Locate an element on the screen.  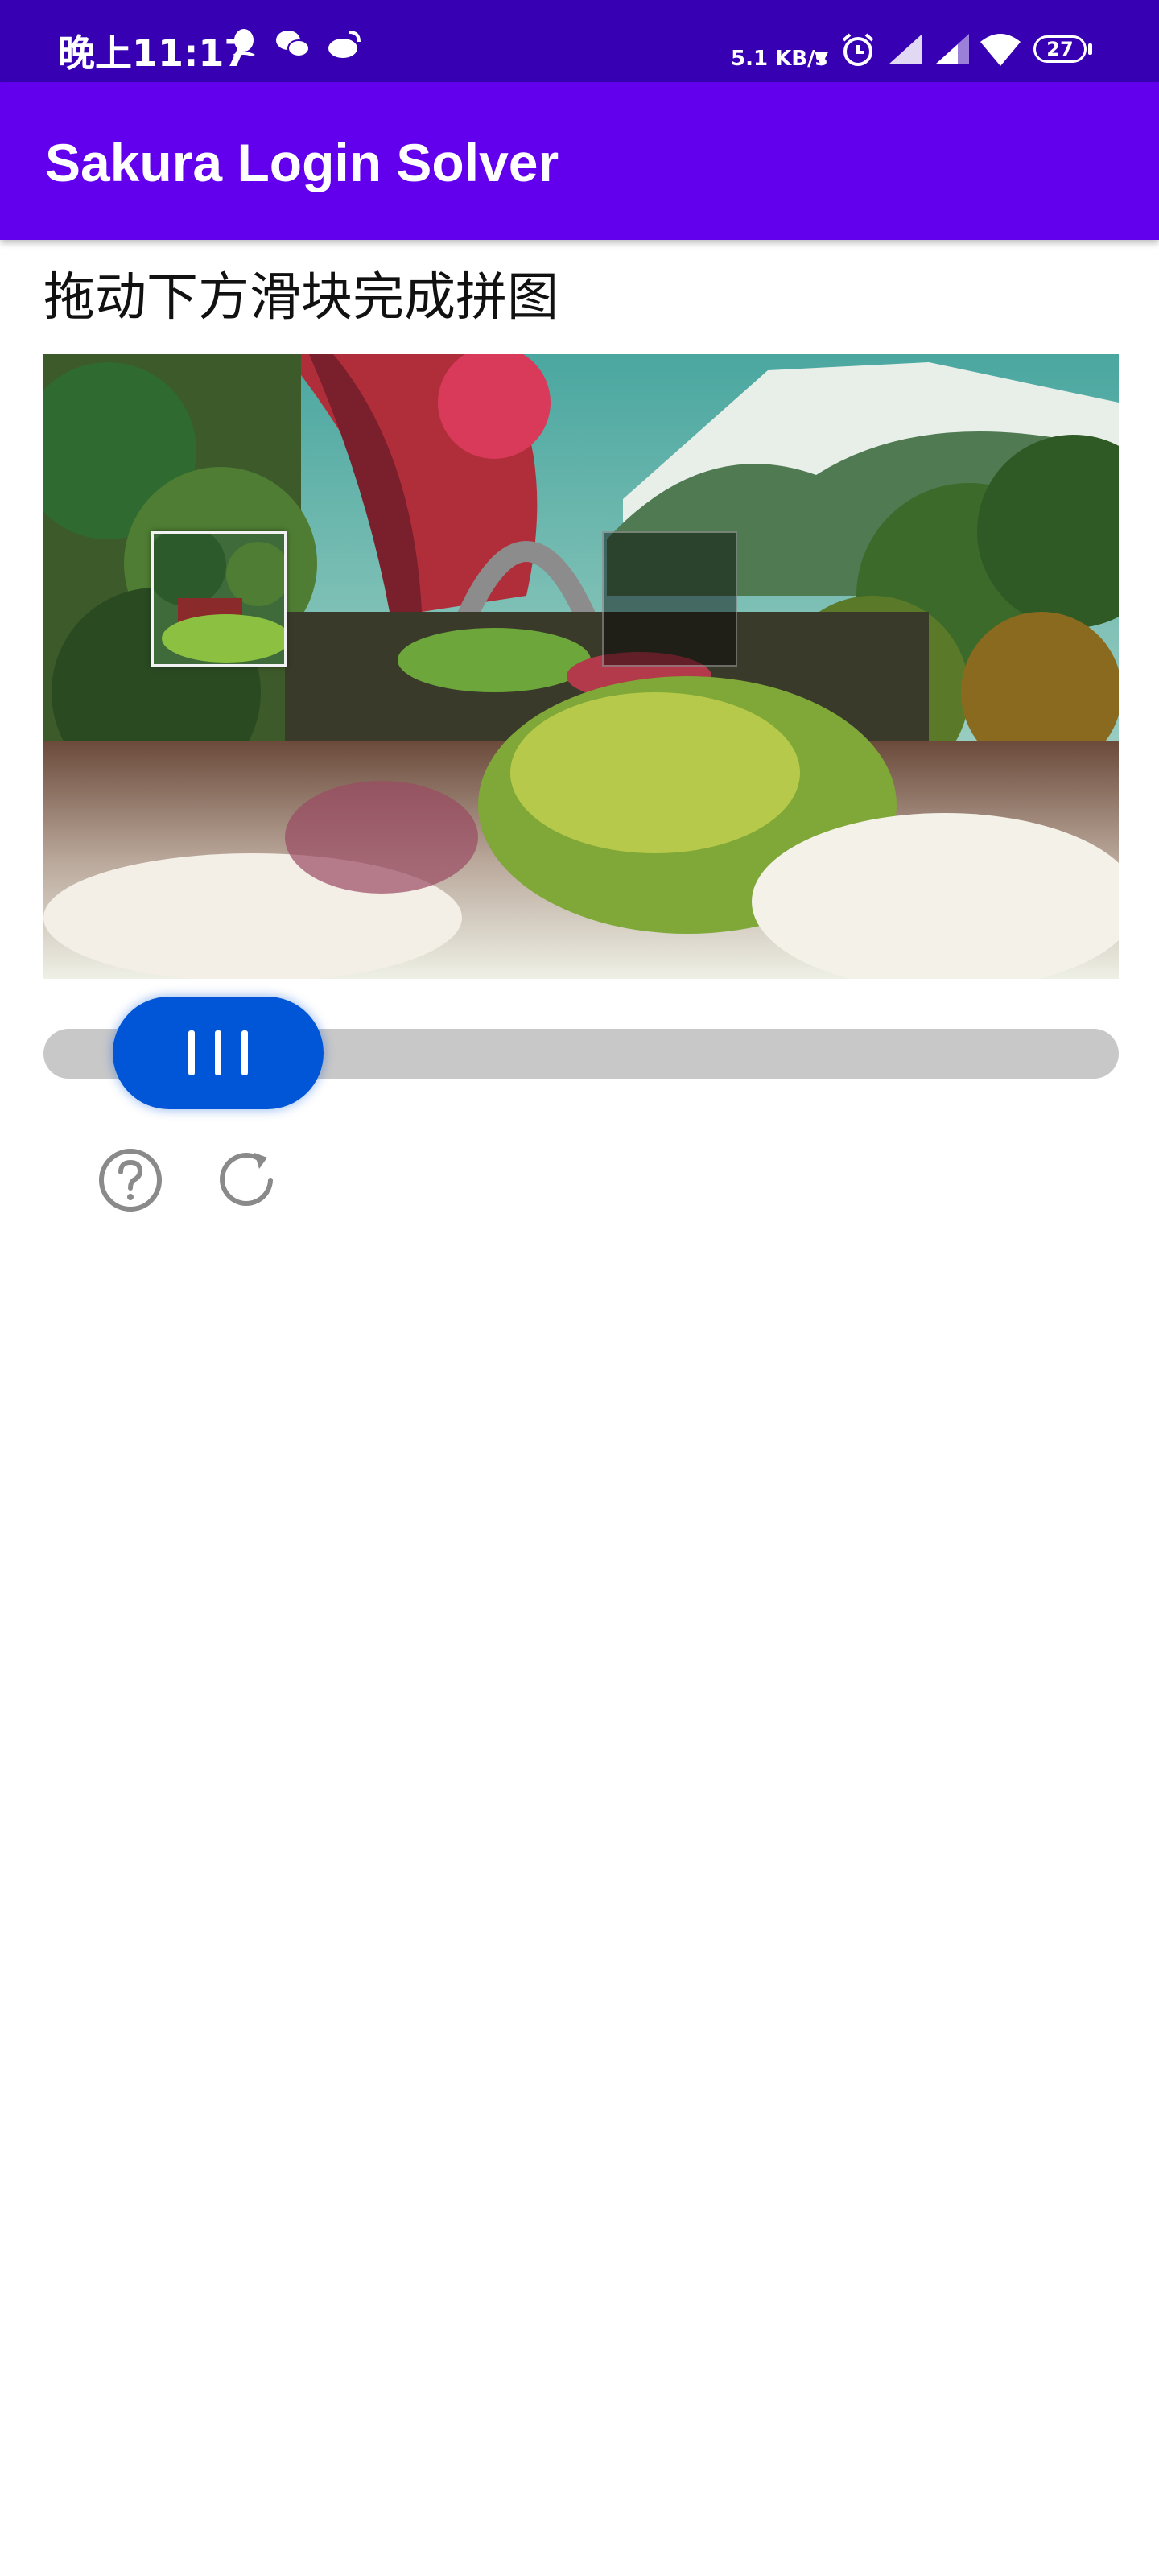
status-time: 晚上11:17 is located at coordinates (154, 53).